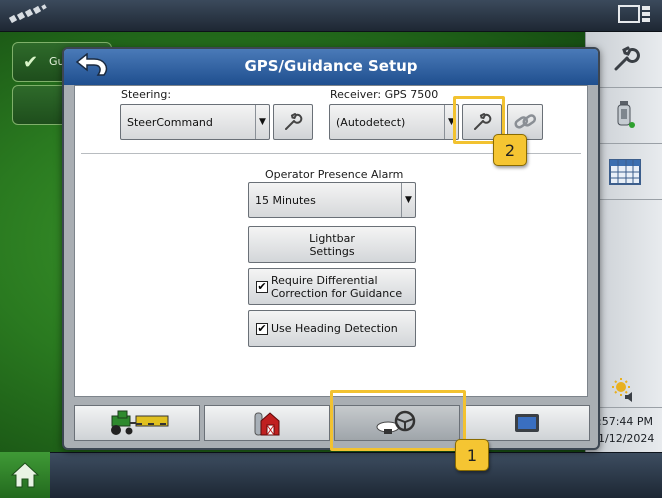  I want to click on callout-badge-1: 1, so click(472, 455).